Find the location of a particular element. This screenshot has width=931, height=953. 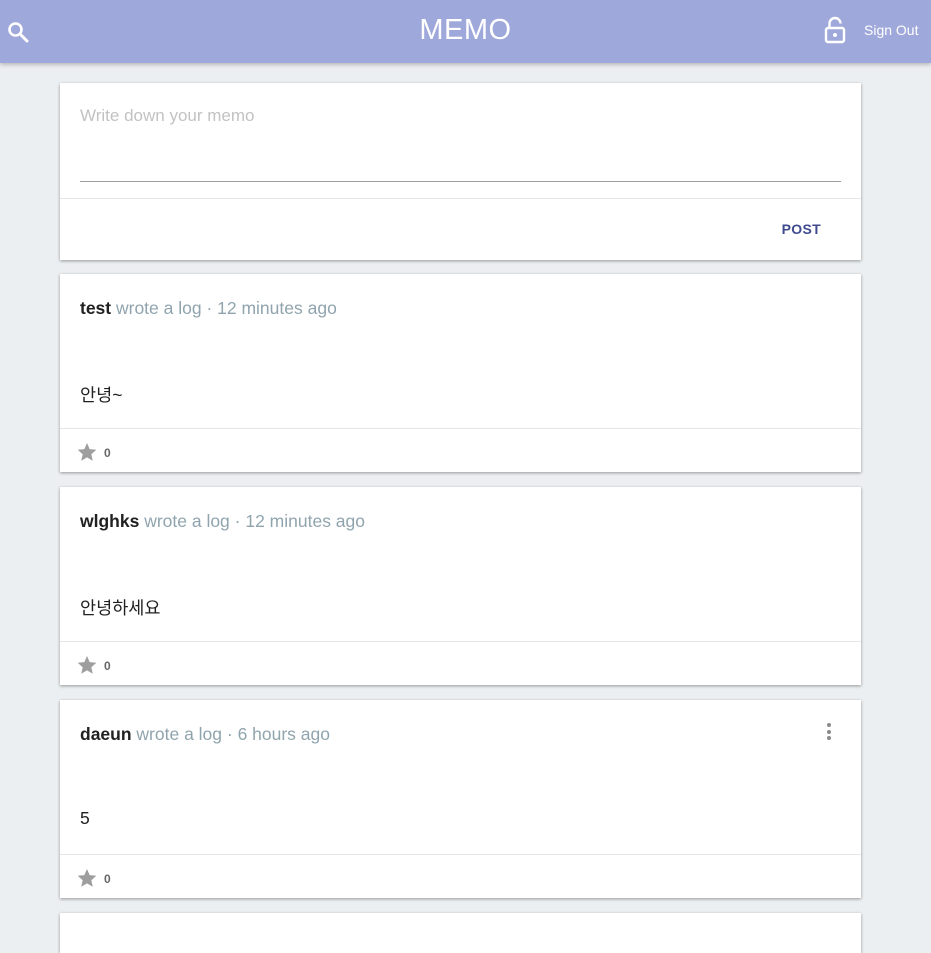

memo-header: wlghks wrote a log · 12 minutes ago is located at coordinates (222, 521).